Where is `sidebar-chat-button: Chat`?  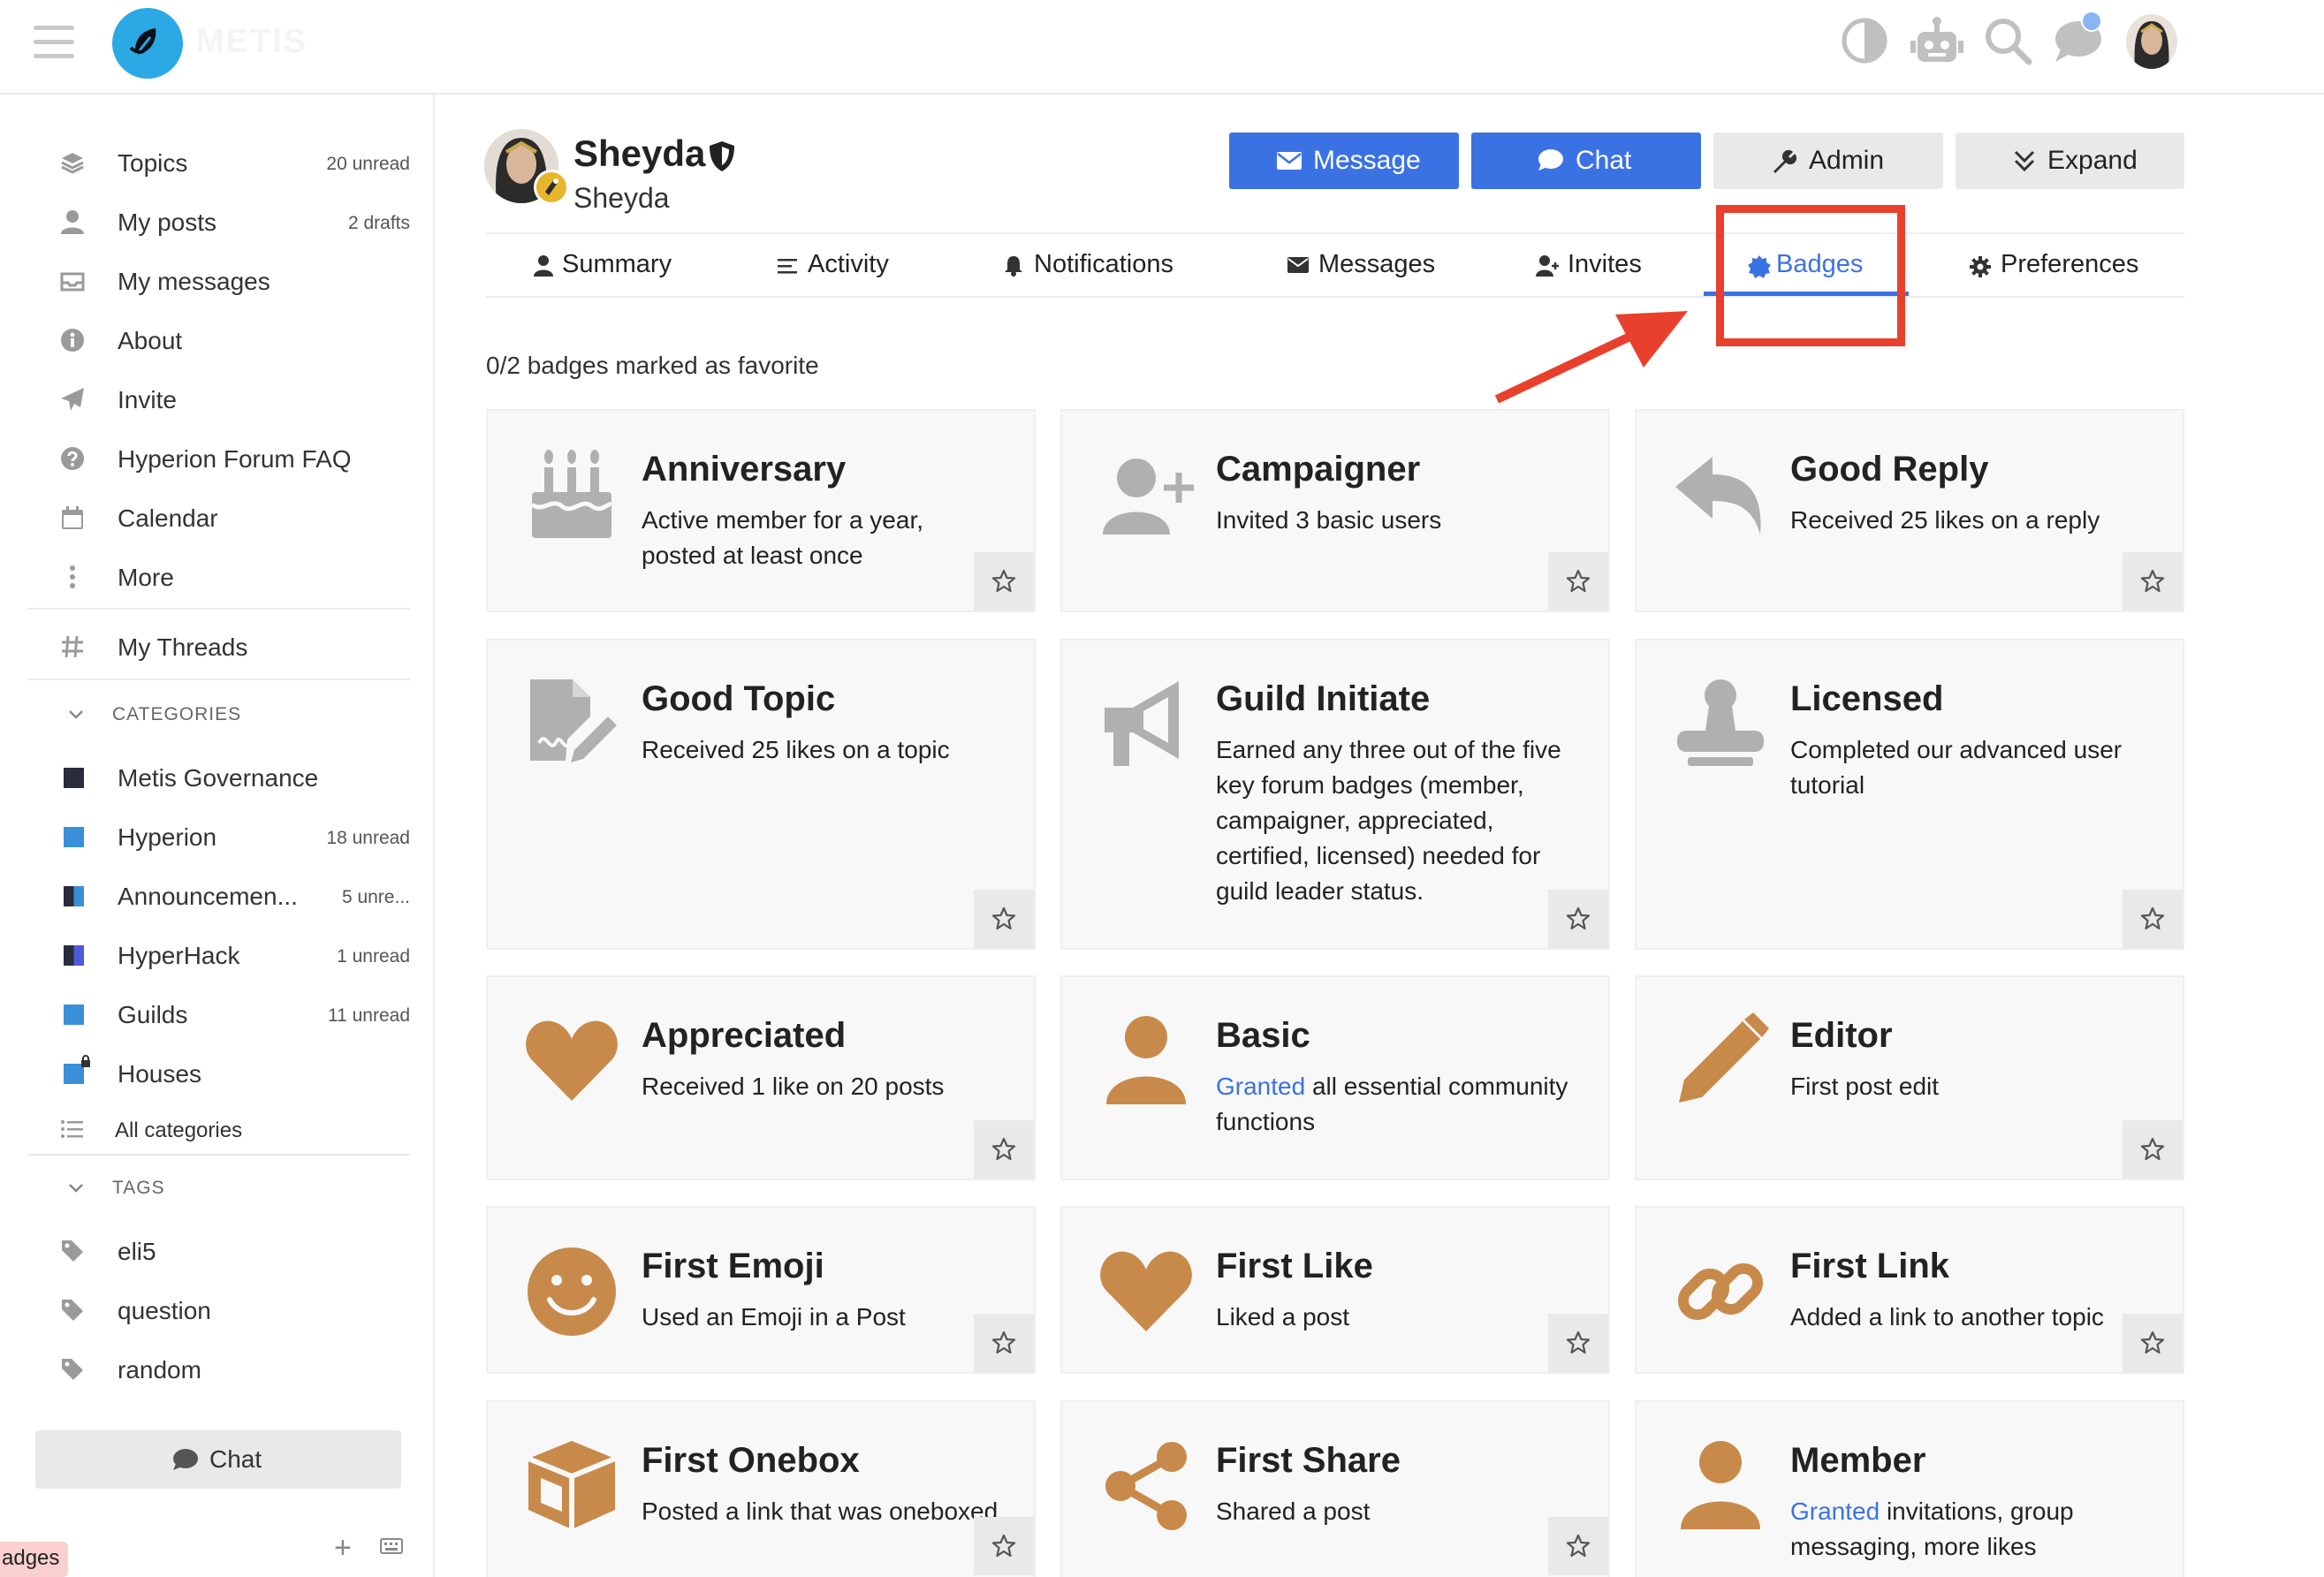
sidebar-chat-button: Chat is located at coordinates (218, 1459).